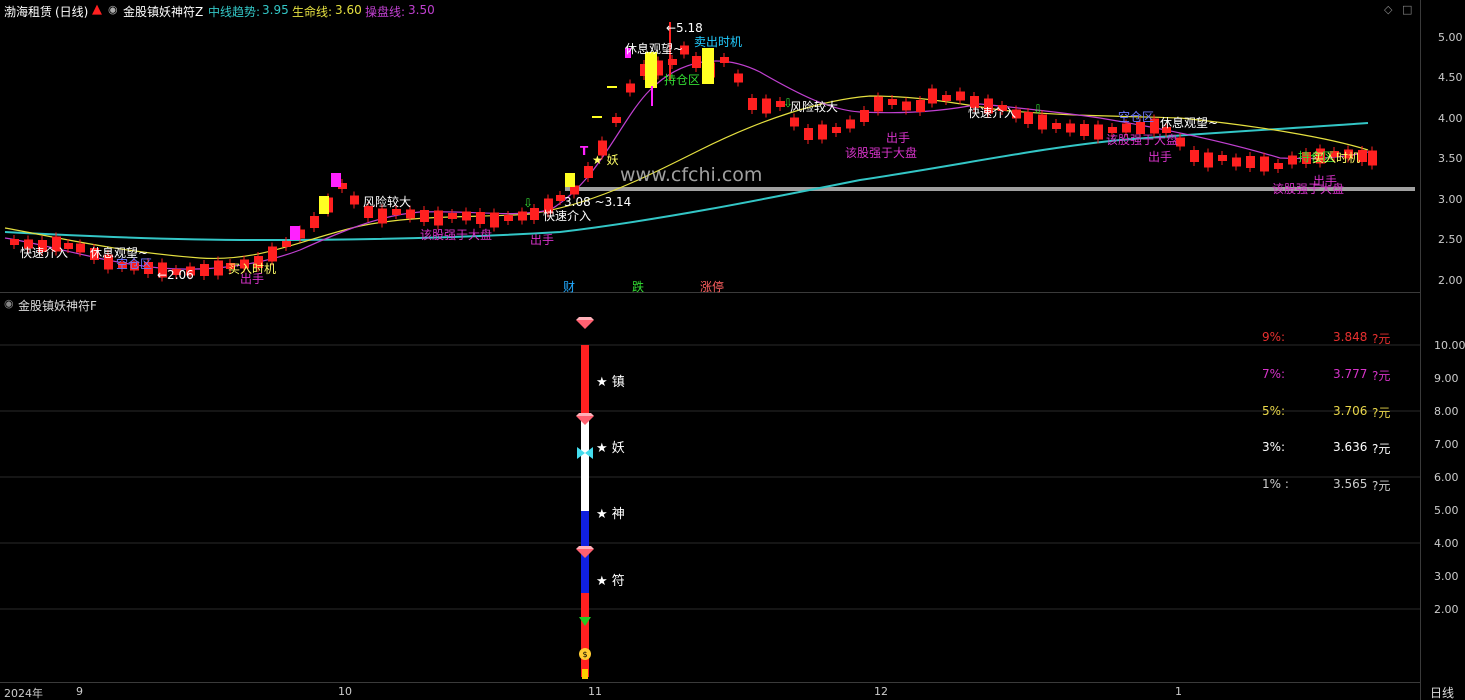  What do you see at coordinates (345, 691) in the screenshot?
I see `month-label: 10` at bounding box center [345, 691].